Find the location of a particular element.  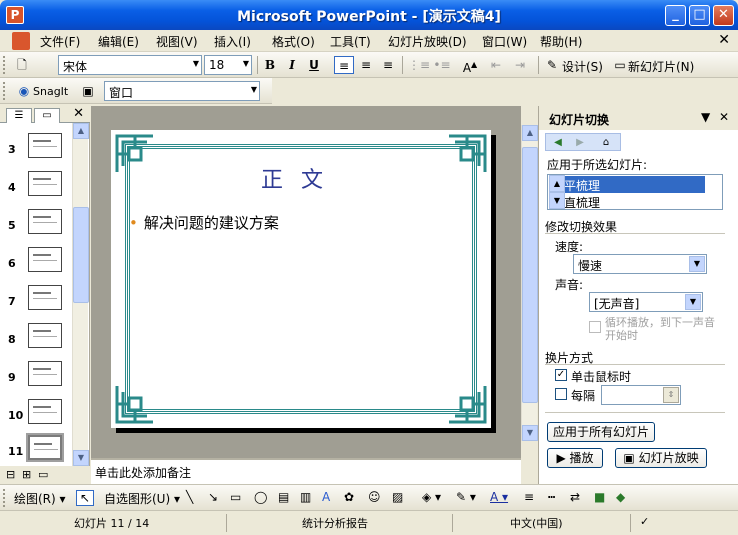

design-icon: ✎ is located at coordinates (552, 65).